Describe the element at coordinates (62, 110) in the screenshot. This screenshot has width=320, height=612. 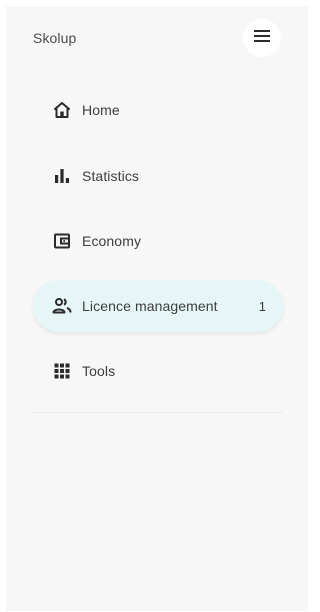
I see `home-icon` at that location.